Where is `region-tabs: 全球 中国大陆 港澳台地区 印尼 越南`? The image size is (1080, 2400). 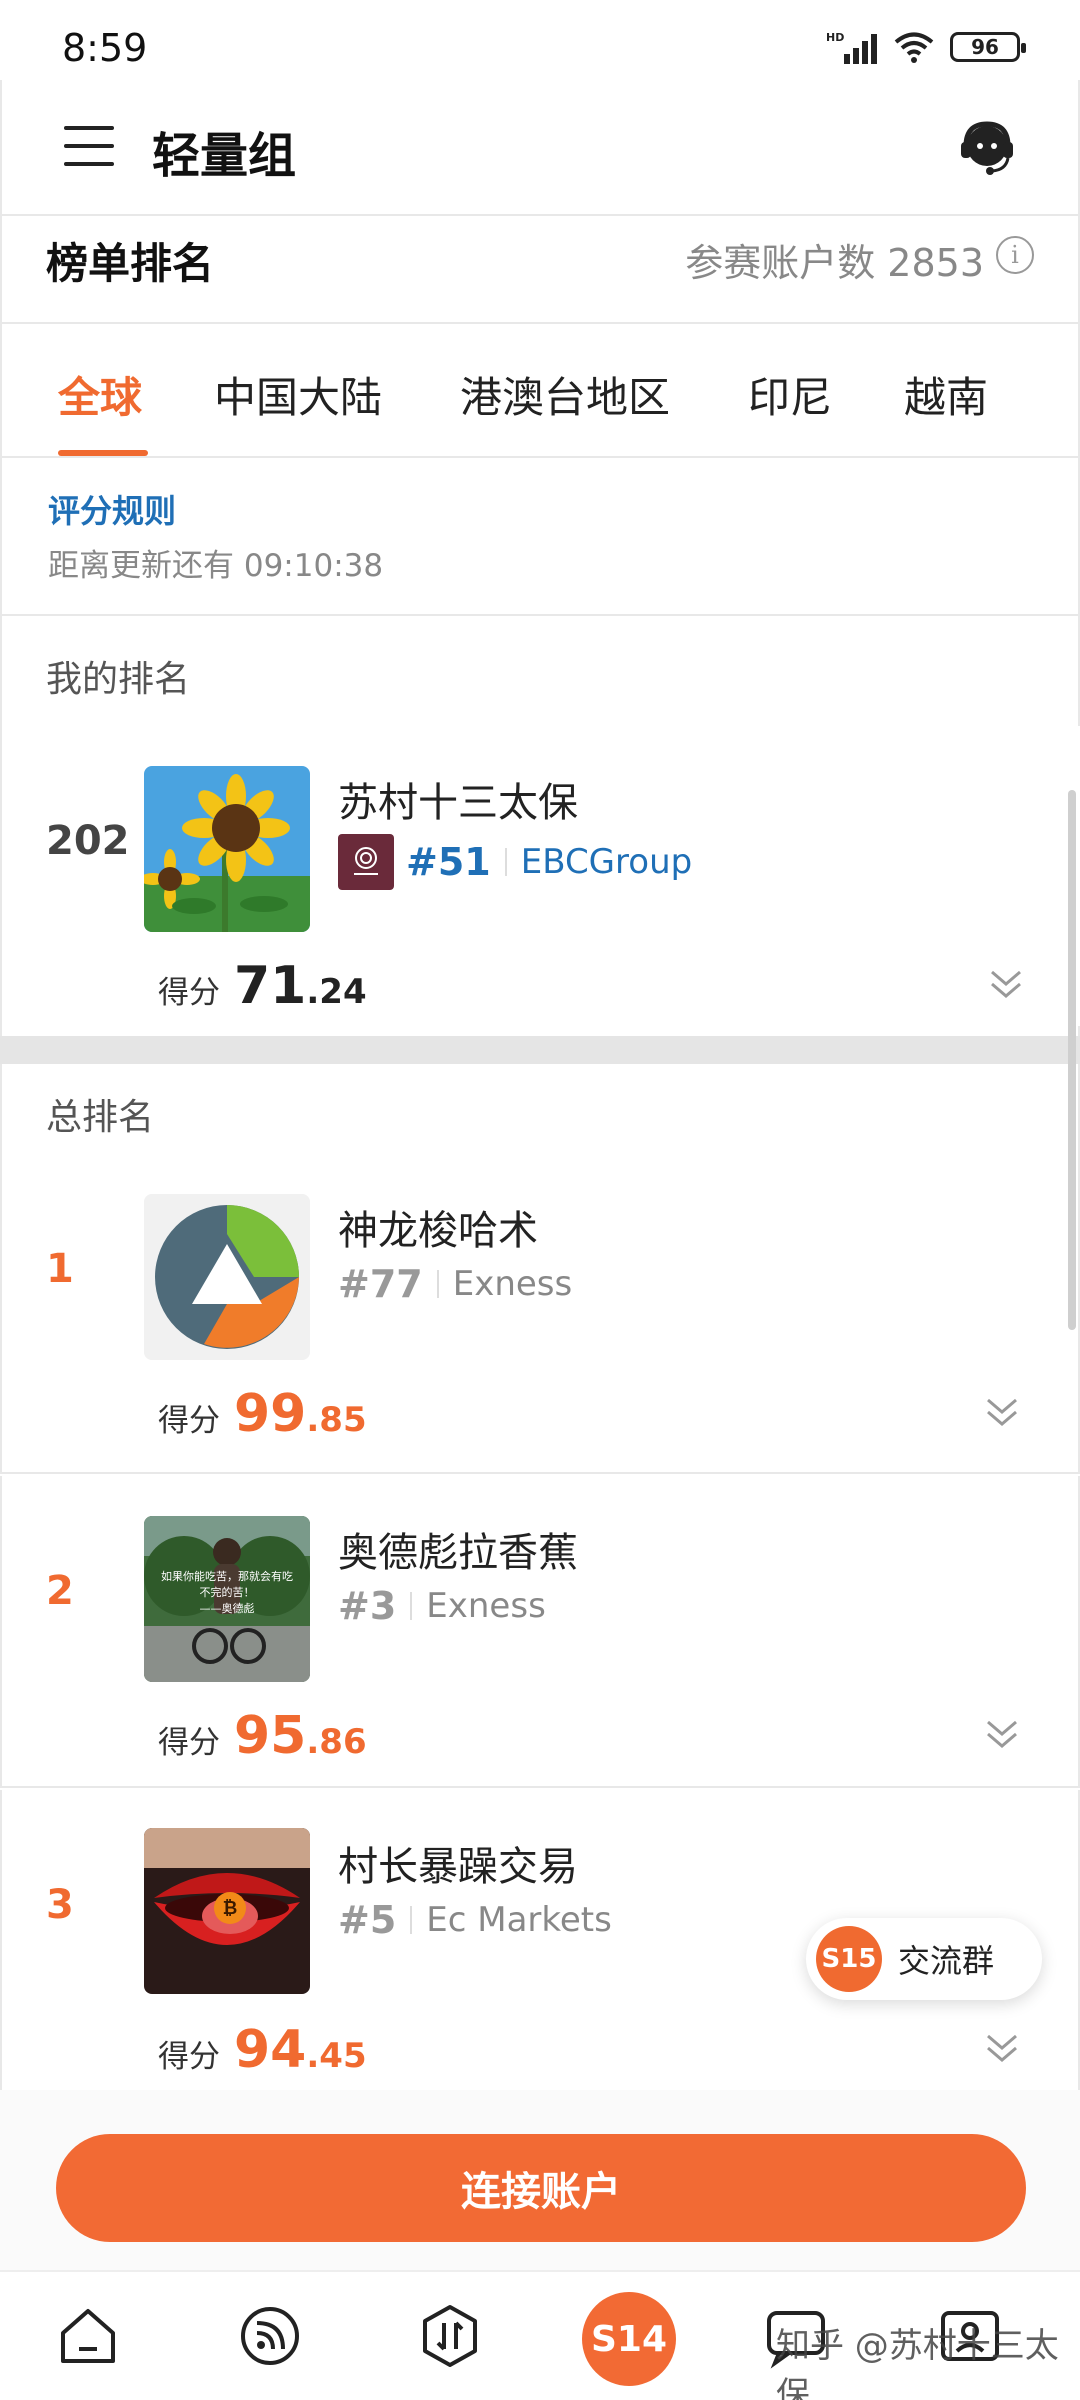 region-tabs: 全球 中国大陆 港澳台地区 印尼 越南 is located at coordinates (540, 391).